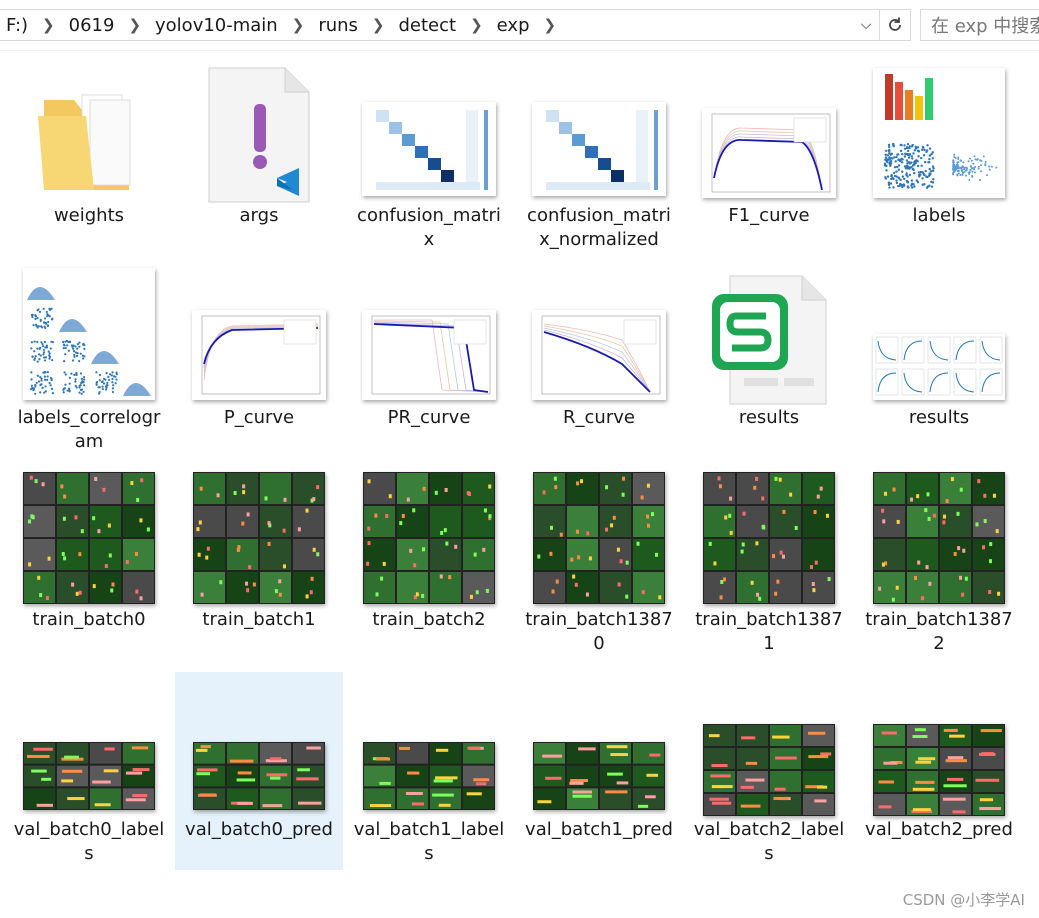  What do you see at coordinates (866, 25) in the screenshot?
I see `history-dropdown-icon: ⌵` at bounding box center [866, 25].